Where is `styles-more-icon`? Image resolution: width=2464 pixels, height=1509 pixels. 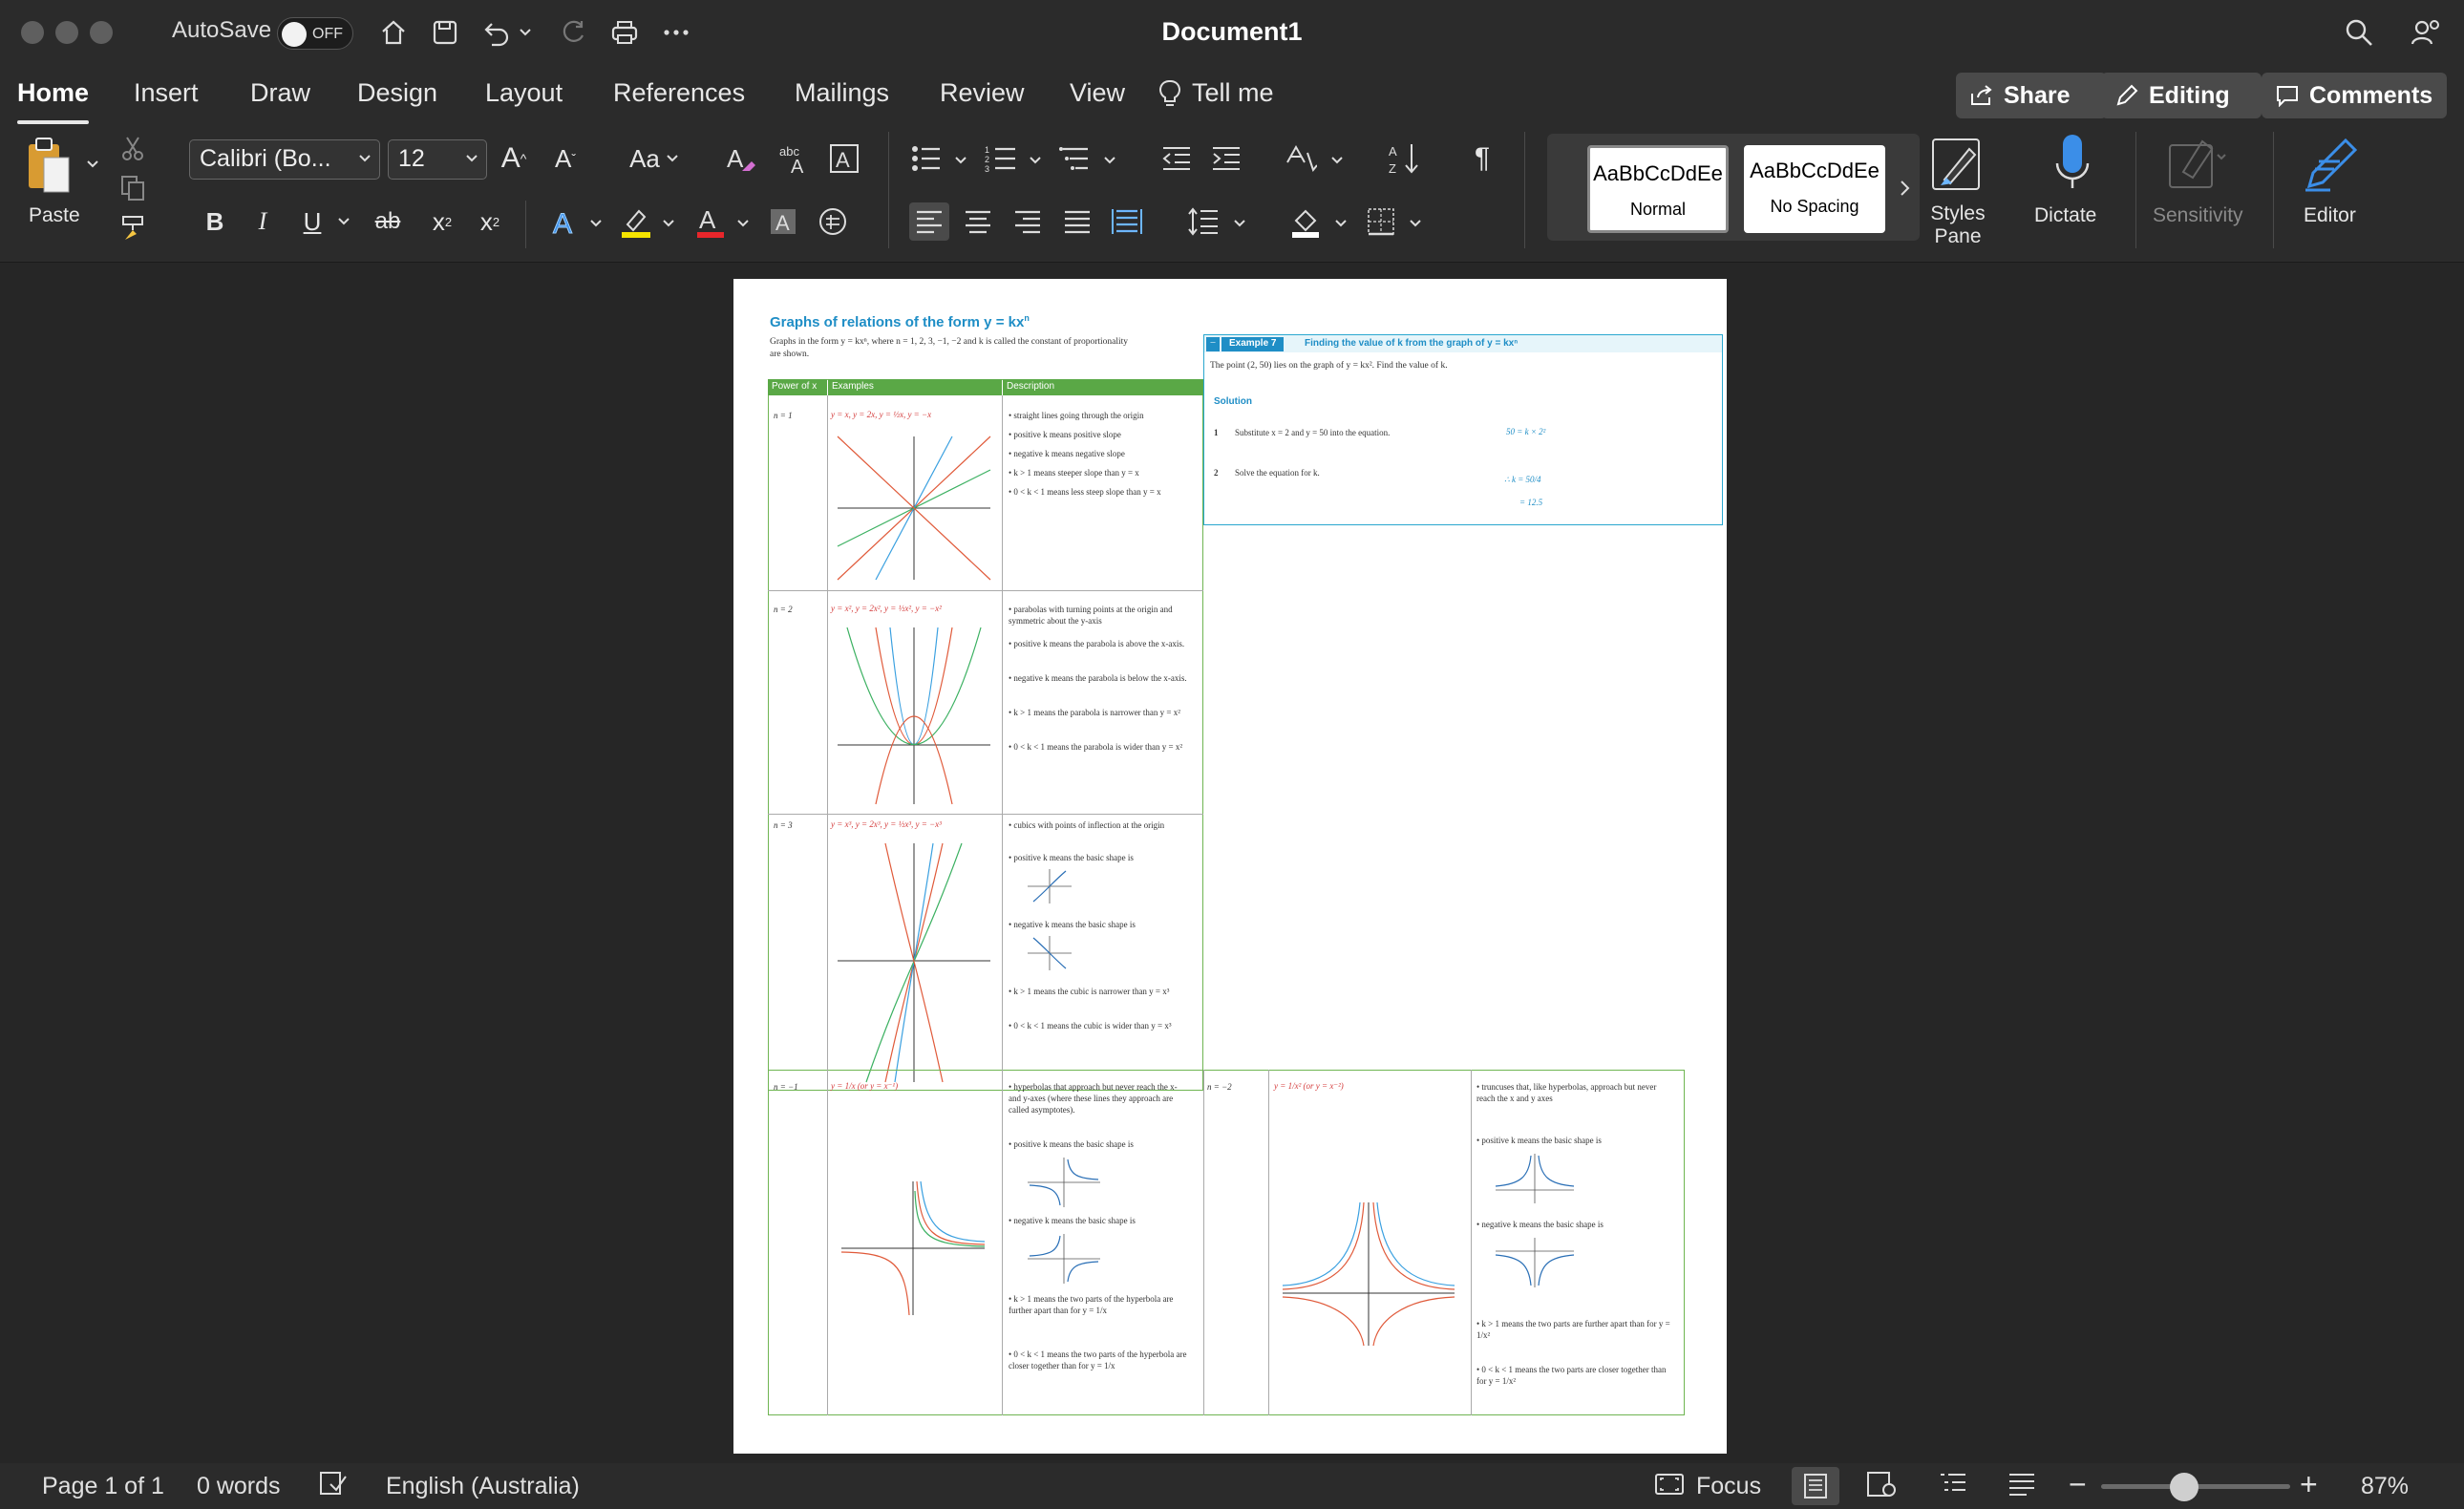
styles-more-icon is located at coordinates (1905, 188).